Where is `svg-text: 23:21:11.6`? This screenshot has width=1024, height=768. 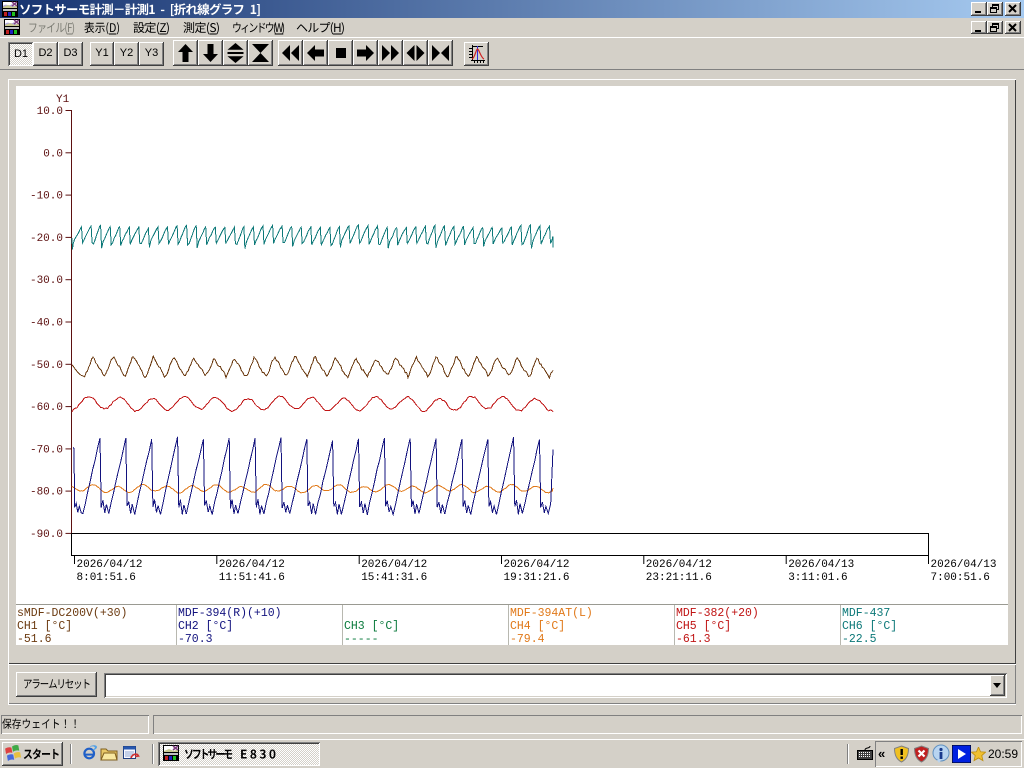
svg-text: 23:21:11.6 is located at coordinates (679, 578).